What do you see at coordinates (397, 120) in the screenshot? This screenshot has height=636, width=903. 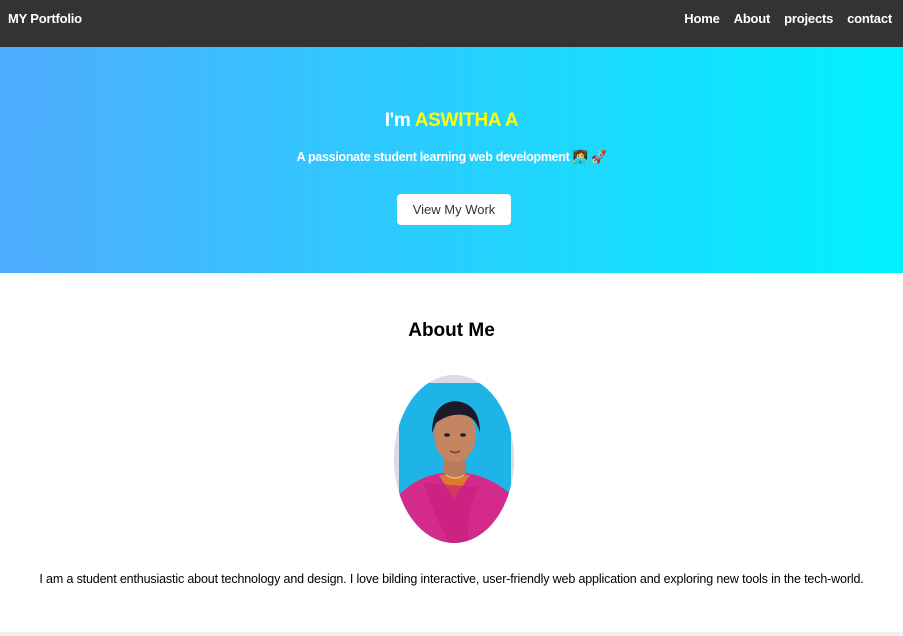 I see `hero-greeting: I'm` at bounding box center [397, 120].